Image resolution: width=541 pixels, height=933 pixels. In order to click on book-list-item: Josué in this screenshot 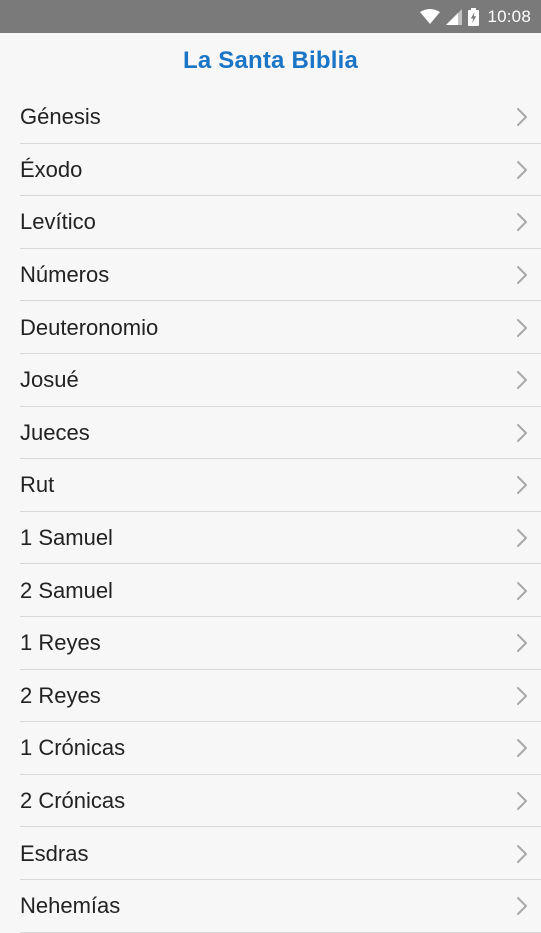, I will do `click(270, 380)`.